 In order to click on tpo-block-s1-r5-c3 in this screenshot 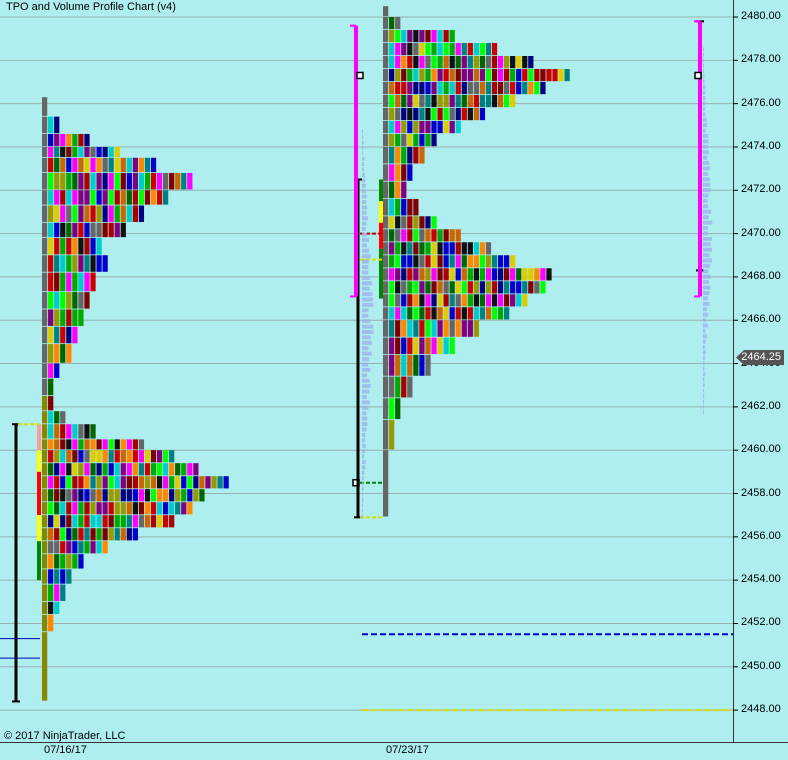, I will do `click(404, 75)`.